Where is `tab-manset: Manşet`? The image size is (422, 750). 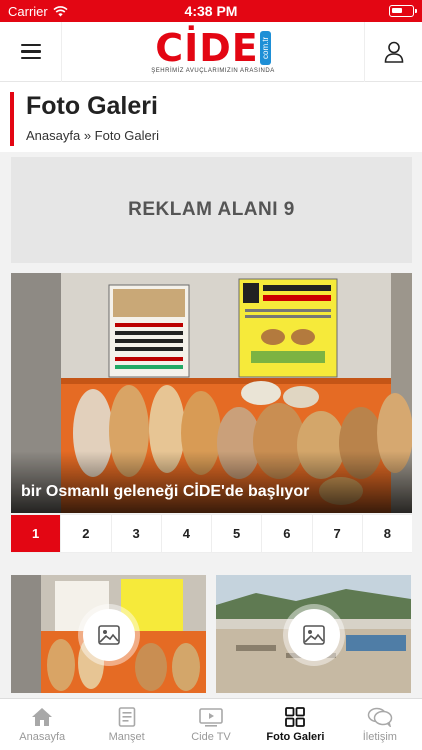 tab-manset: Manşet is located at coordinates (126, 724).